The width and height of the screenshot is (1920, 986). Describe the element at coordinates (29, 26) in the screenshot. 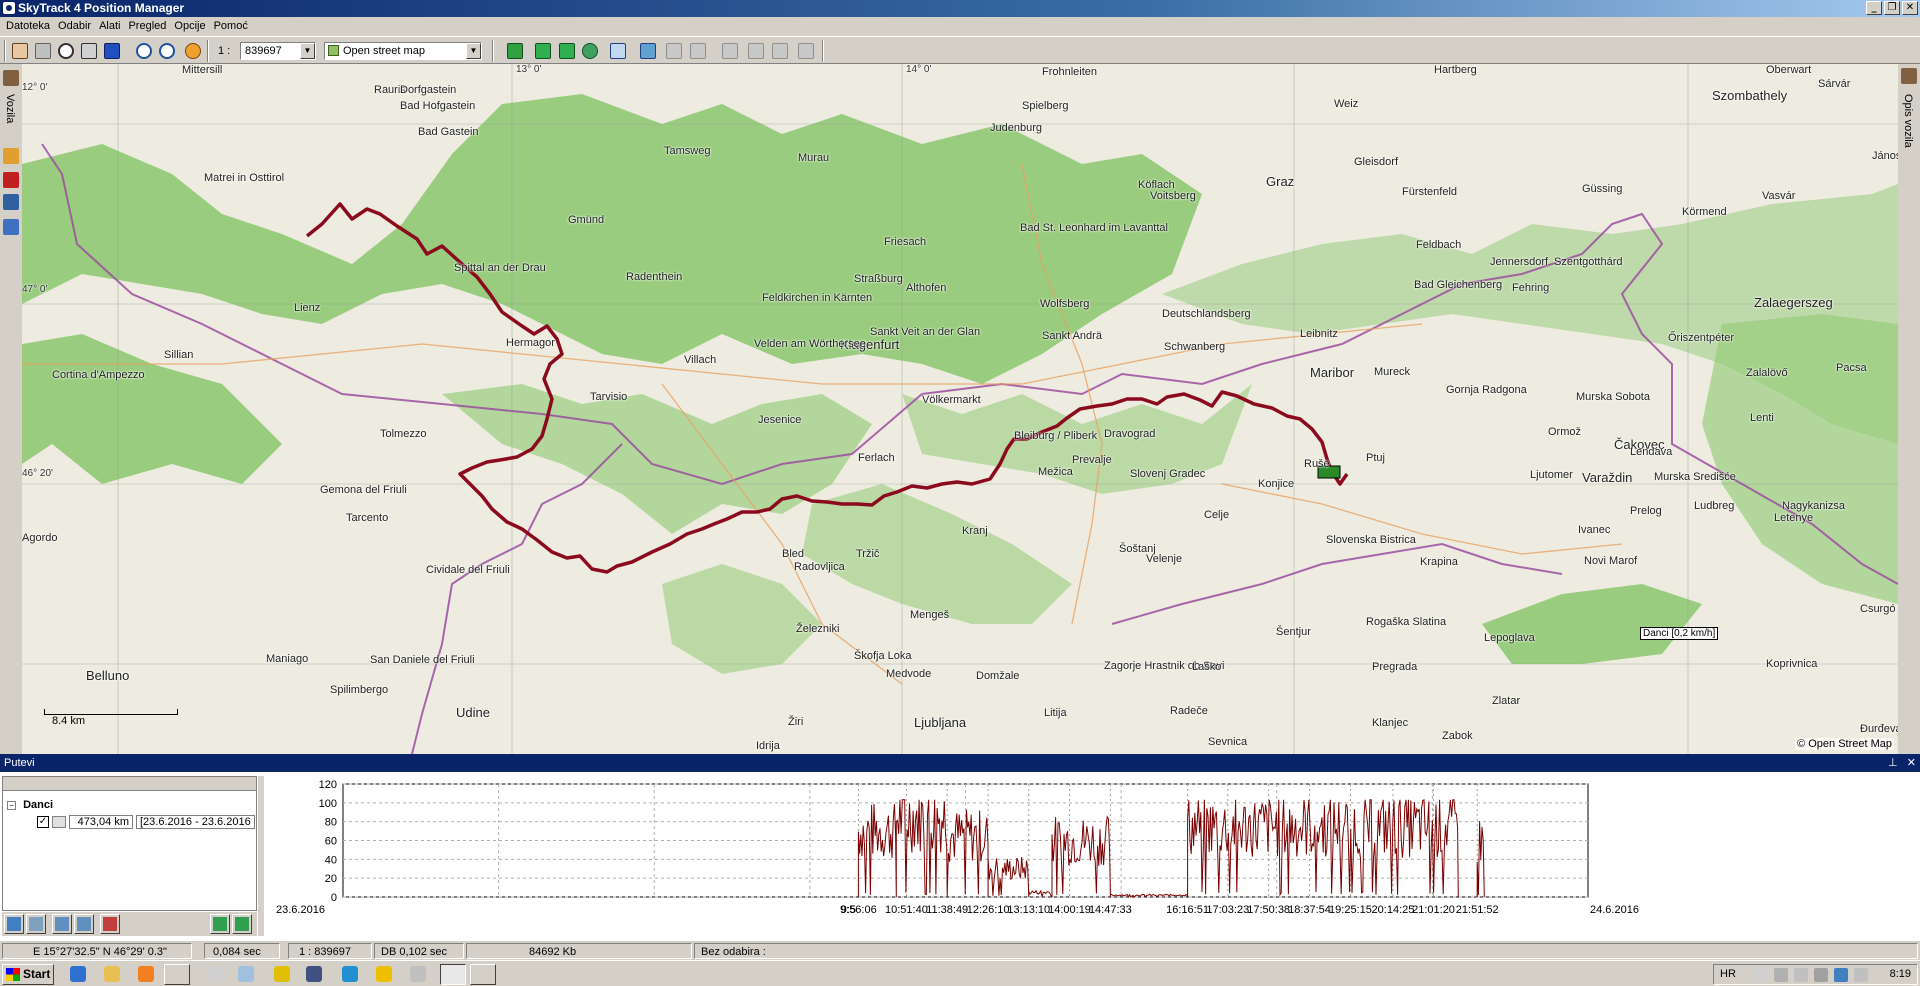

I see `menu-datoteka: Datoteka` at that location.